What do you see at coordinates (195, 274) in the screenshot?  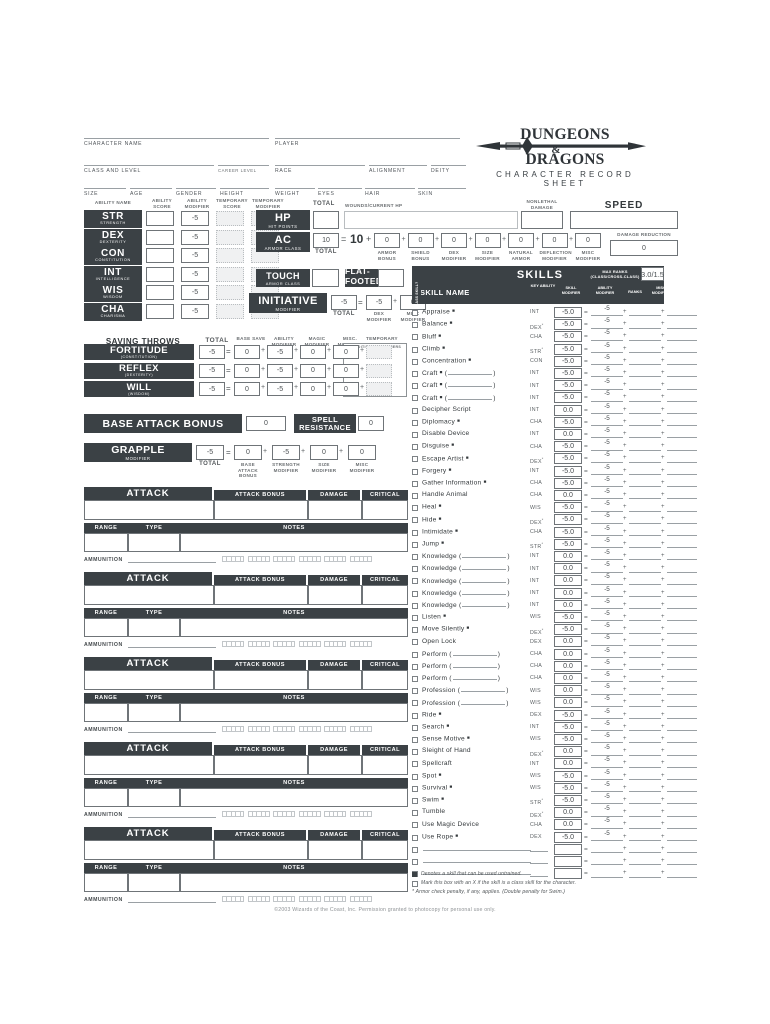 I see `ability-modifier-int: -5` at bounding box center [195, 274].